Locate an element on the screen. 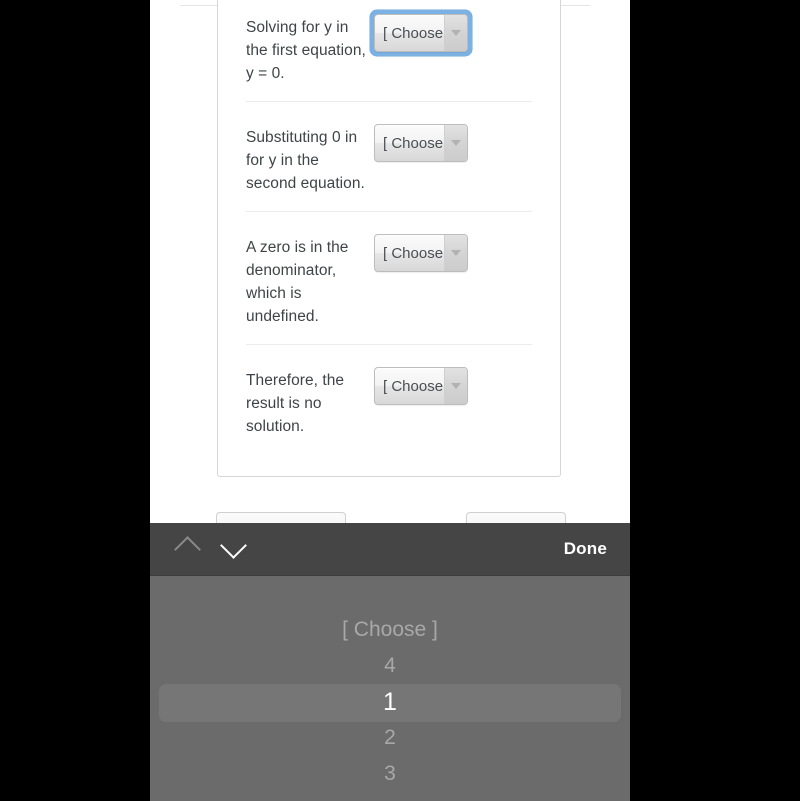 The image size is (800, 801). previous-field-button is located at coordinates (187, 549).